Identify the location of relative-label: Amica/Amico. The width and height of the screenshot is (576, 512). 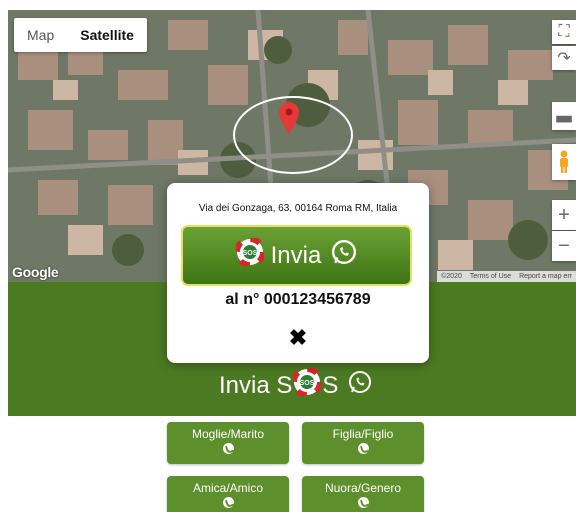
(227, 488).